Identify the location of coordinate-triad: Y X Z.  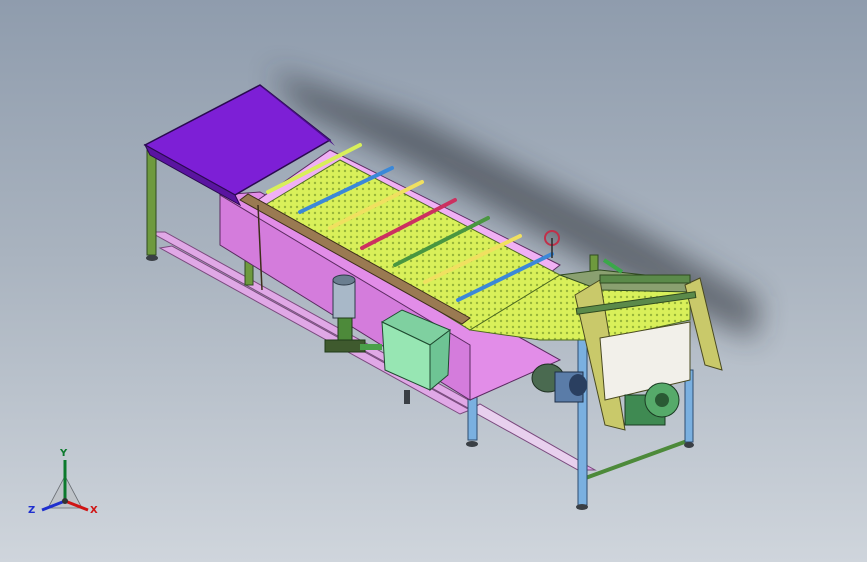
(65, 486).